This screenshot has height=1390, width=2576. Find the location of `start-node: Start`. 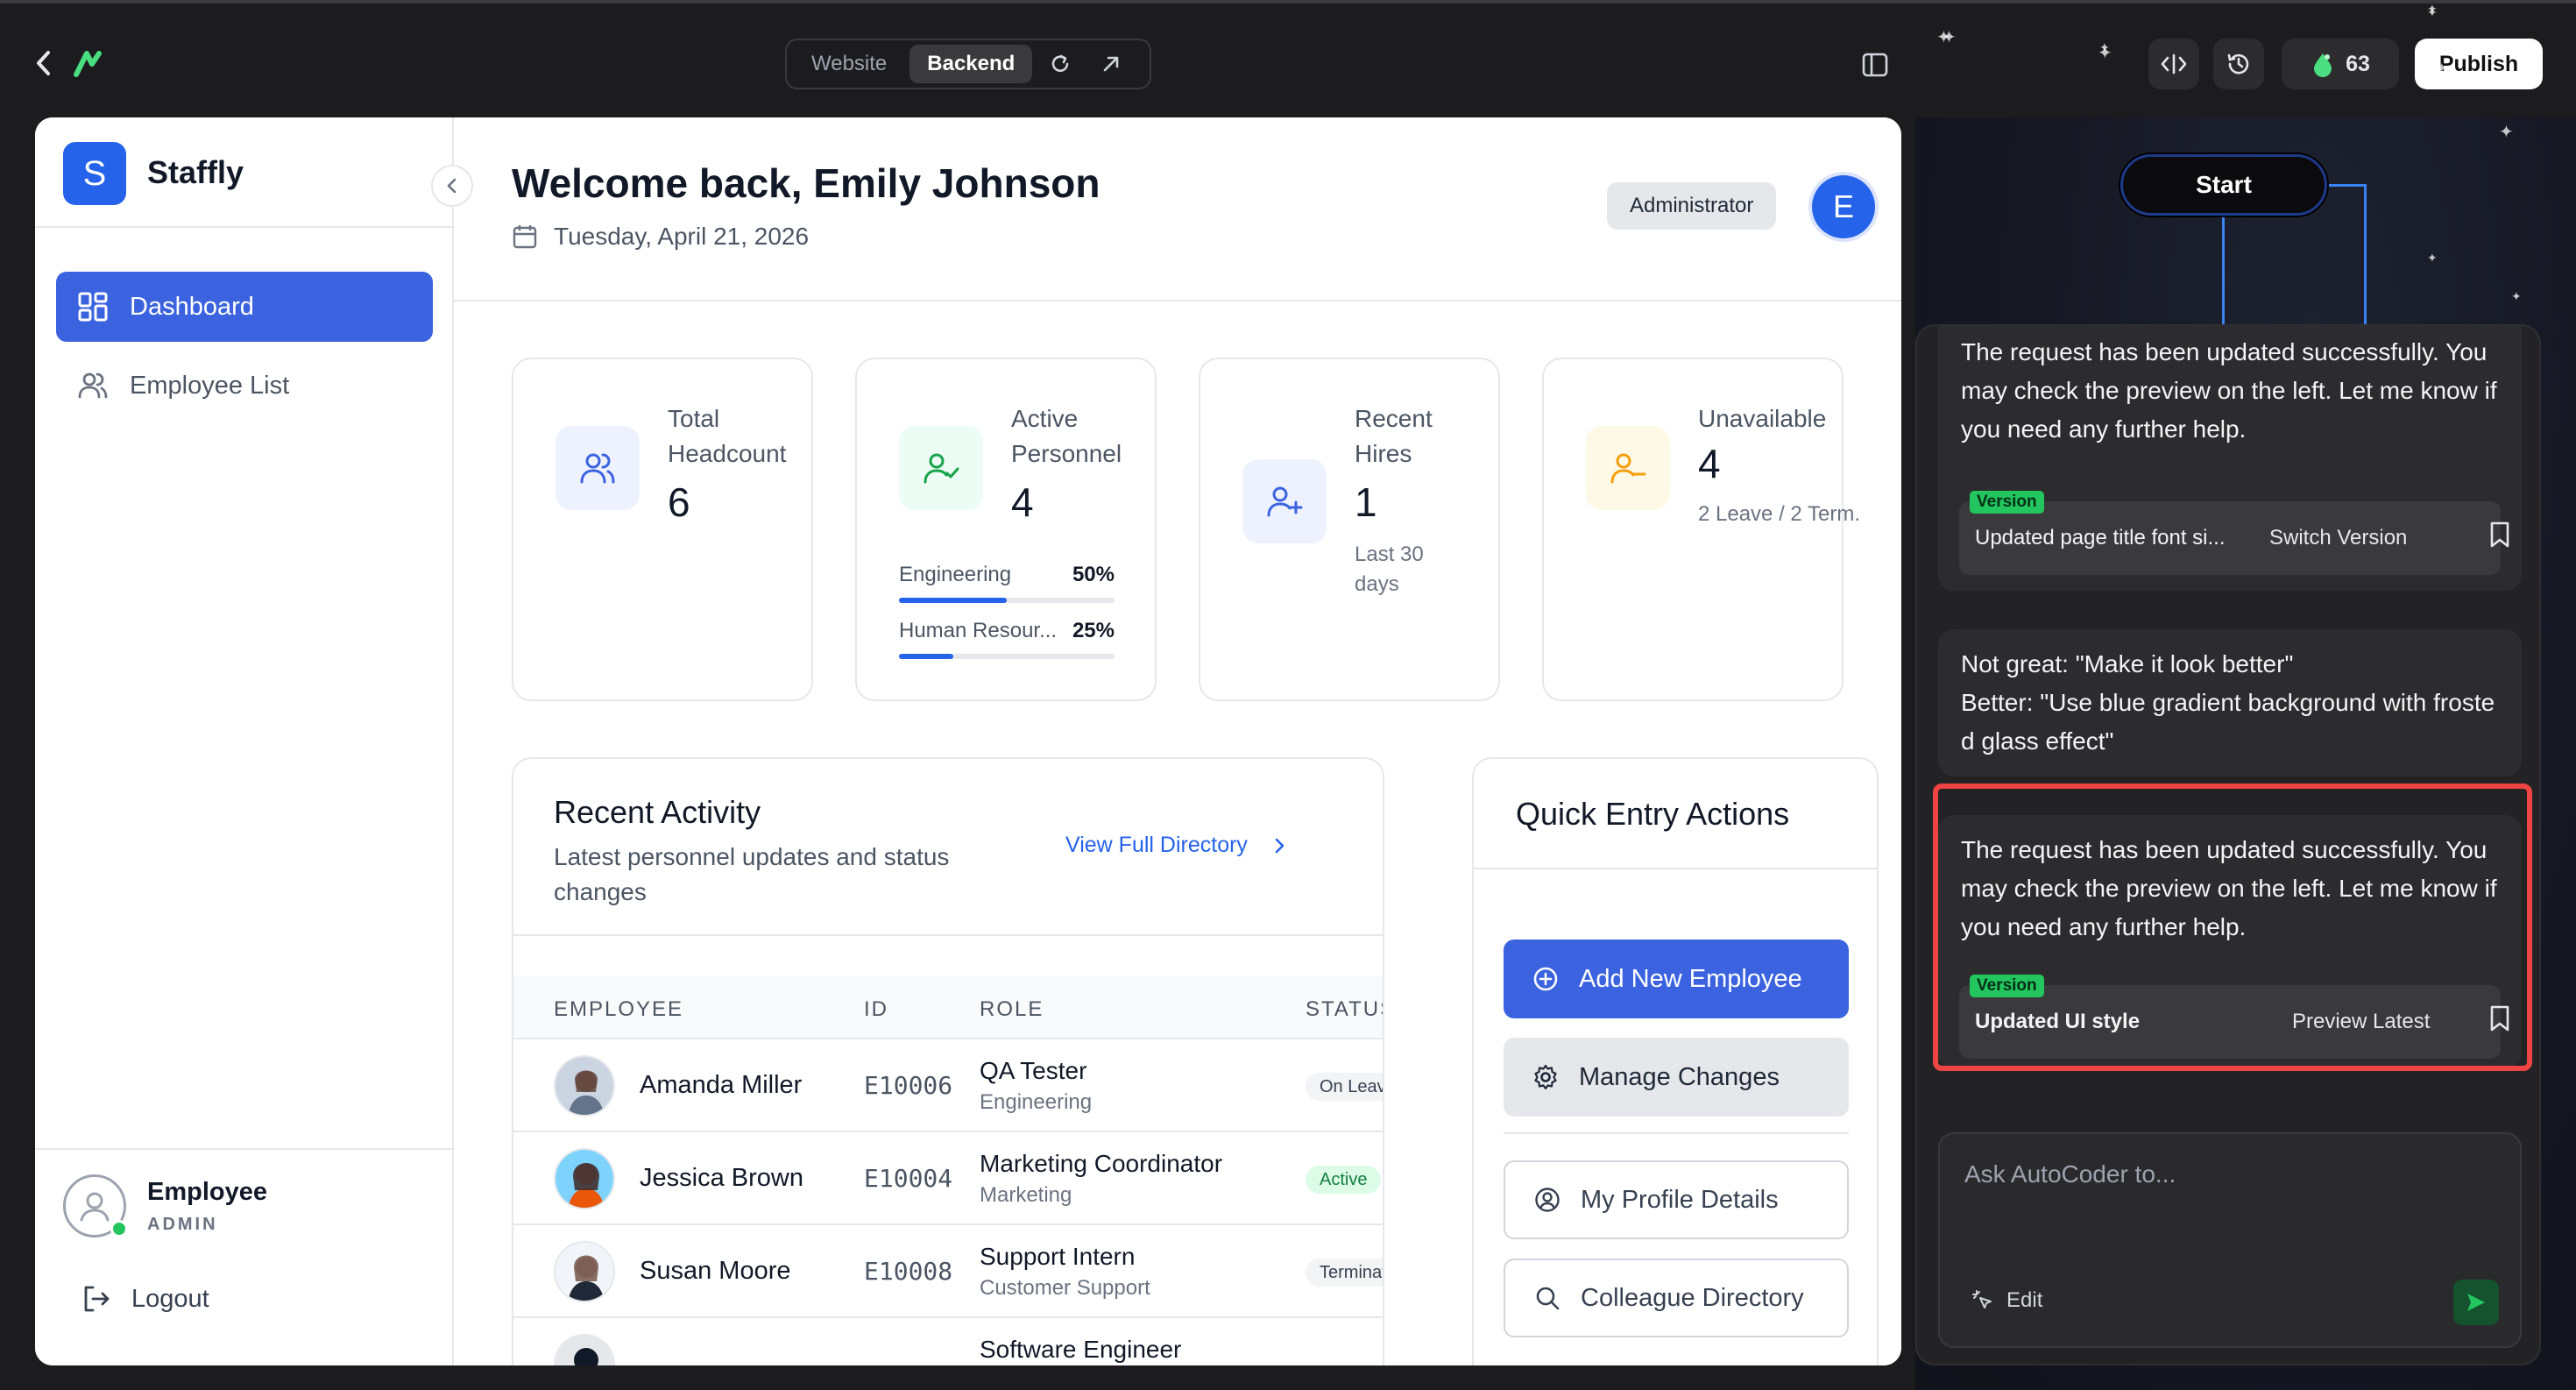

start-node: Start is located at coordinates (2223, 185).